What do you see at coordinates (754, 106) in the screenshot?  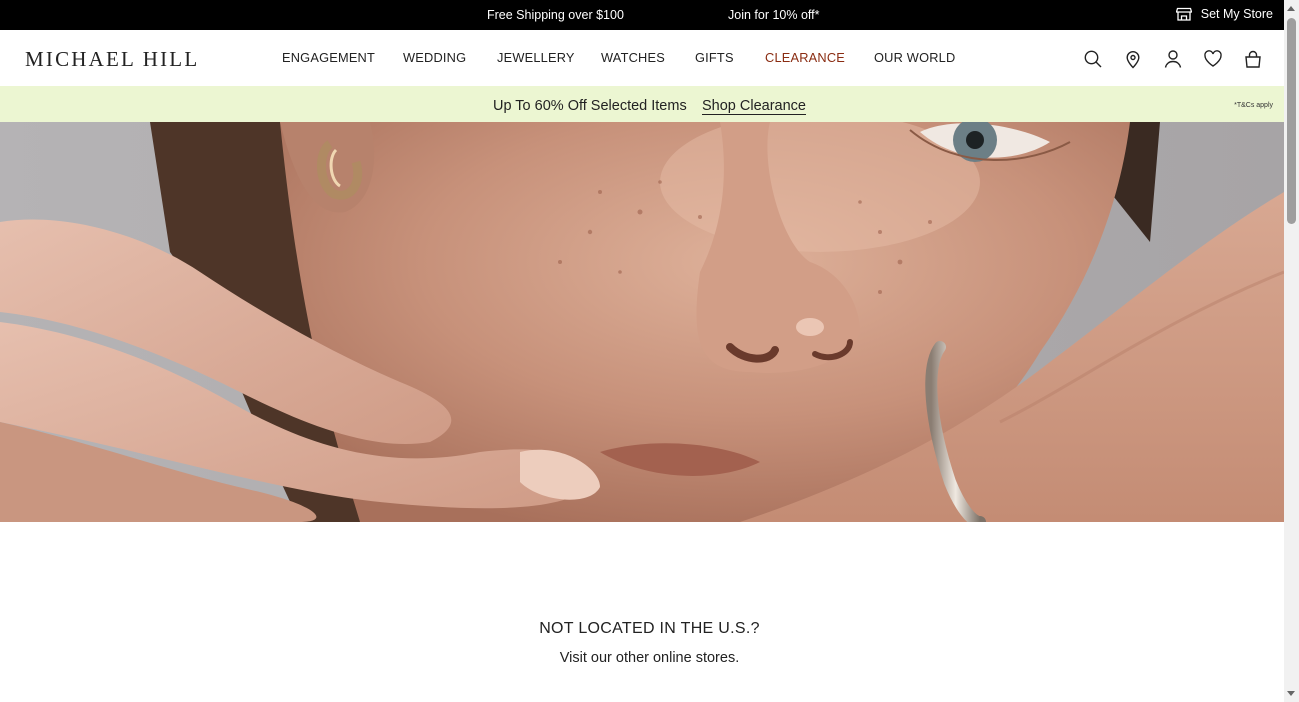 I see `shop-clearance-link: Shop Clearance` at bounding box center [754, 106].